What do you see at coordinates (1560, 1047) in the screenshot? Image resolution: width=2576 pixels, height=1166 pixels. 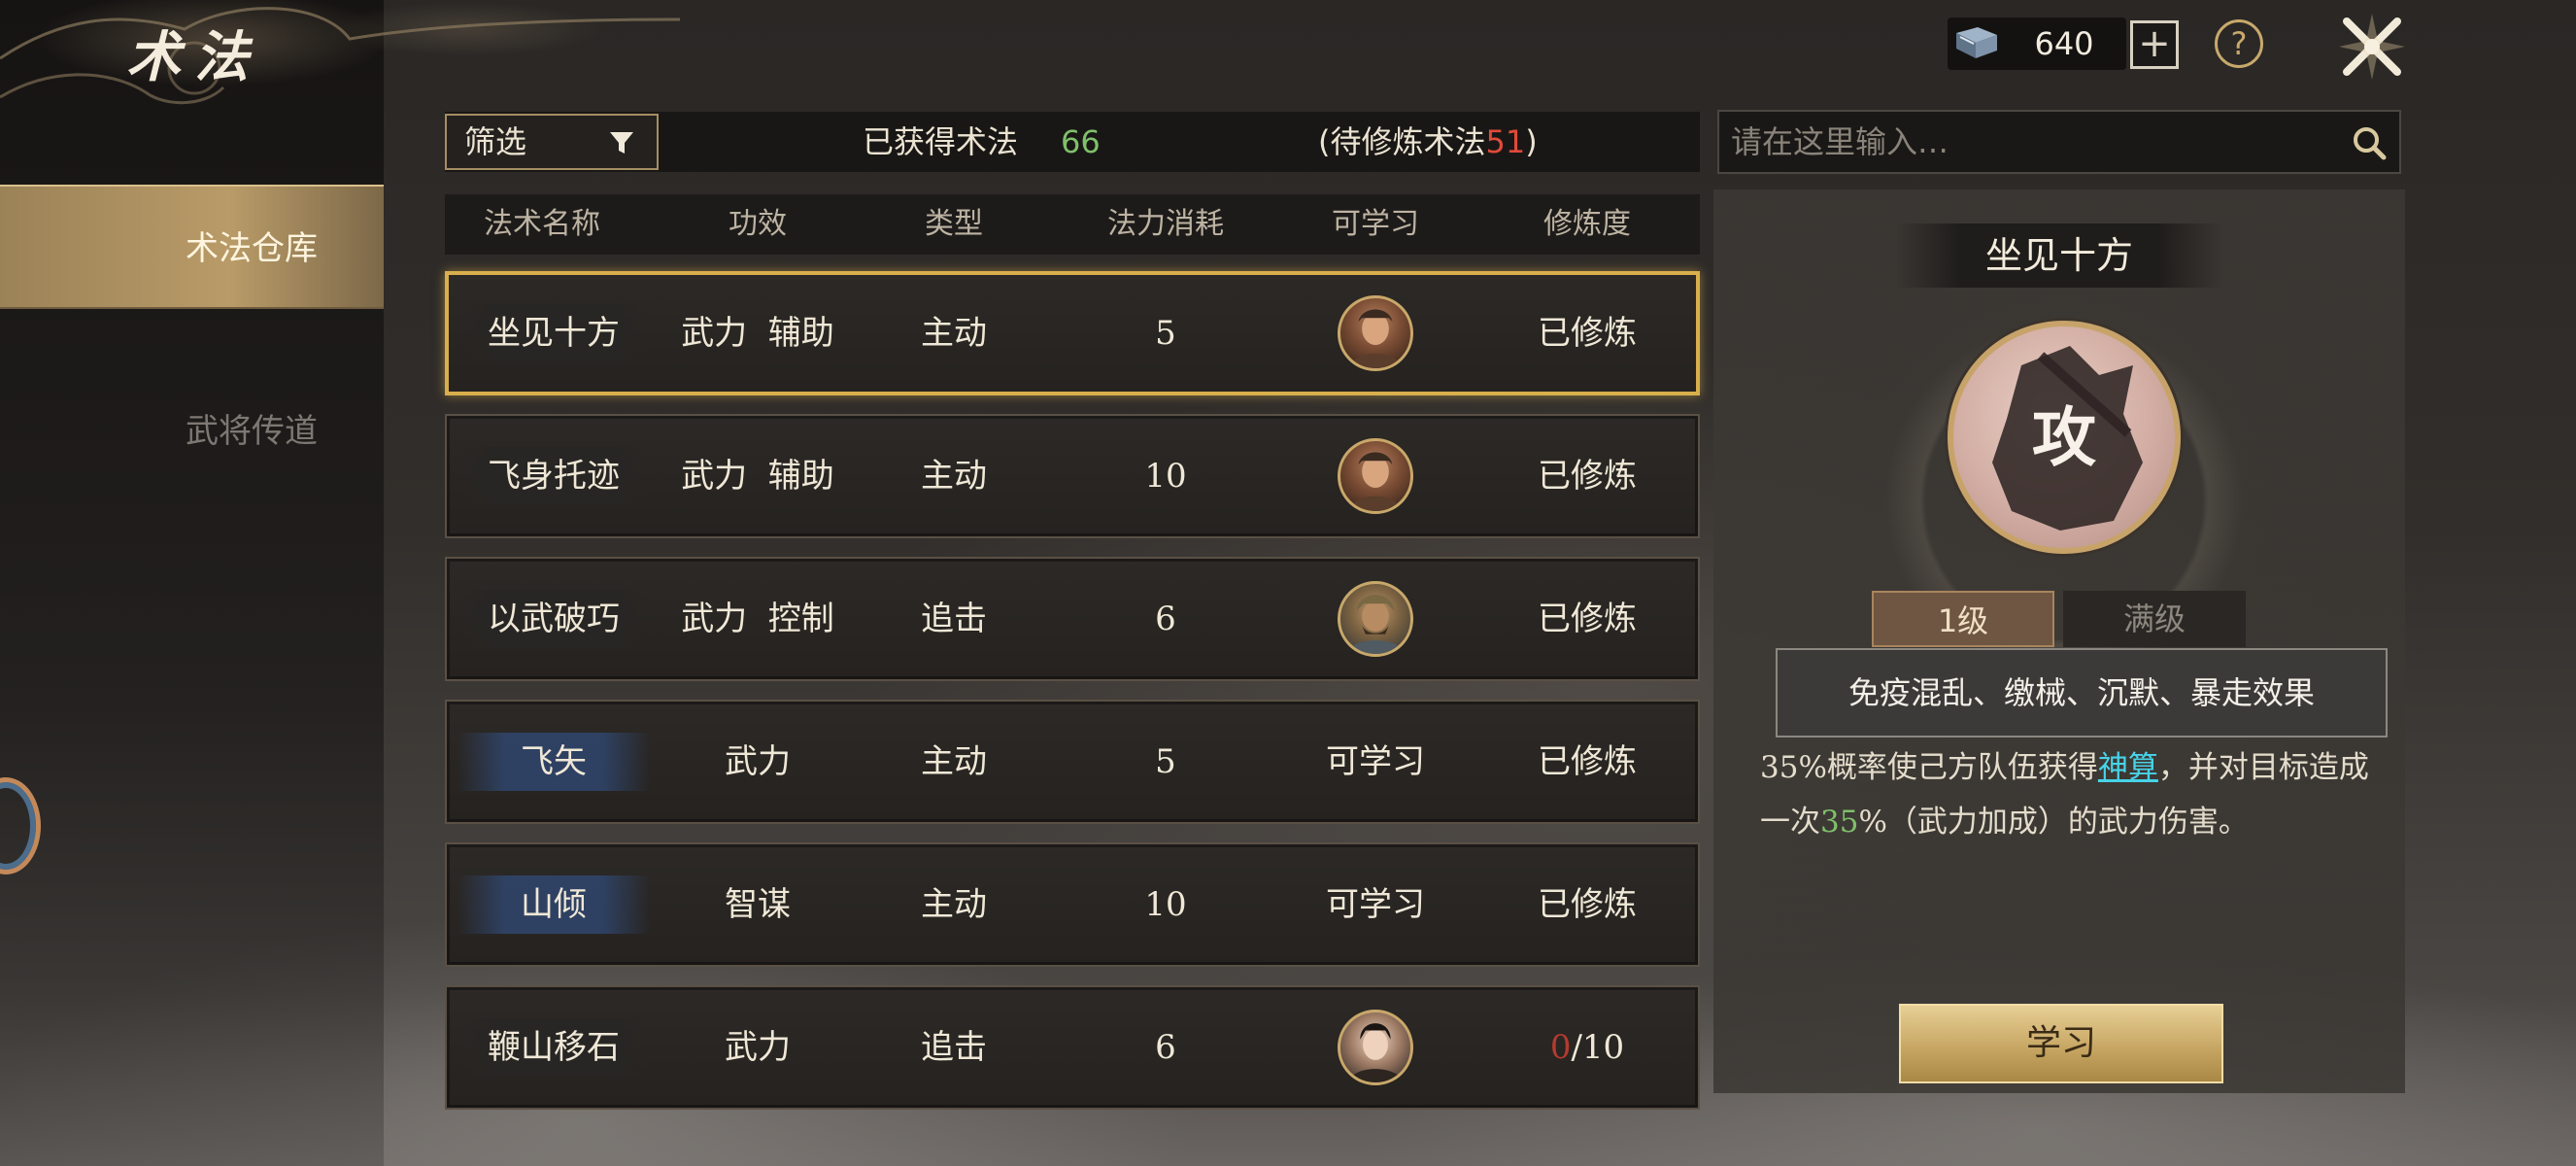 I see `progress-current: 0` at bounding box center [1560, 1047].